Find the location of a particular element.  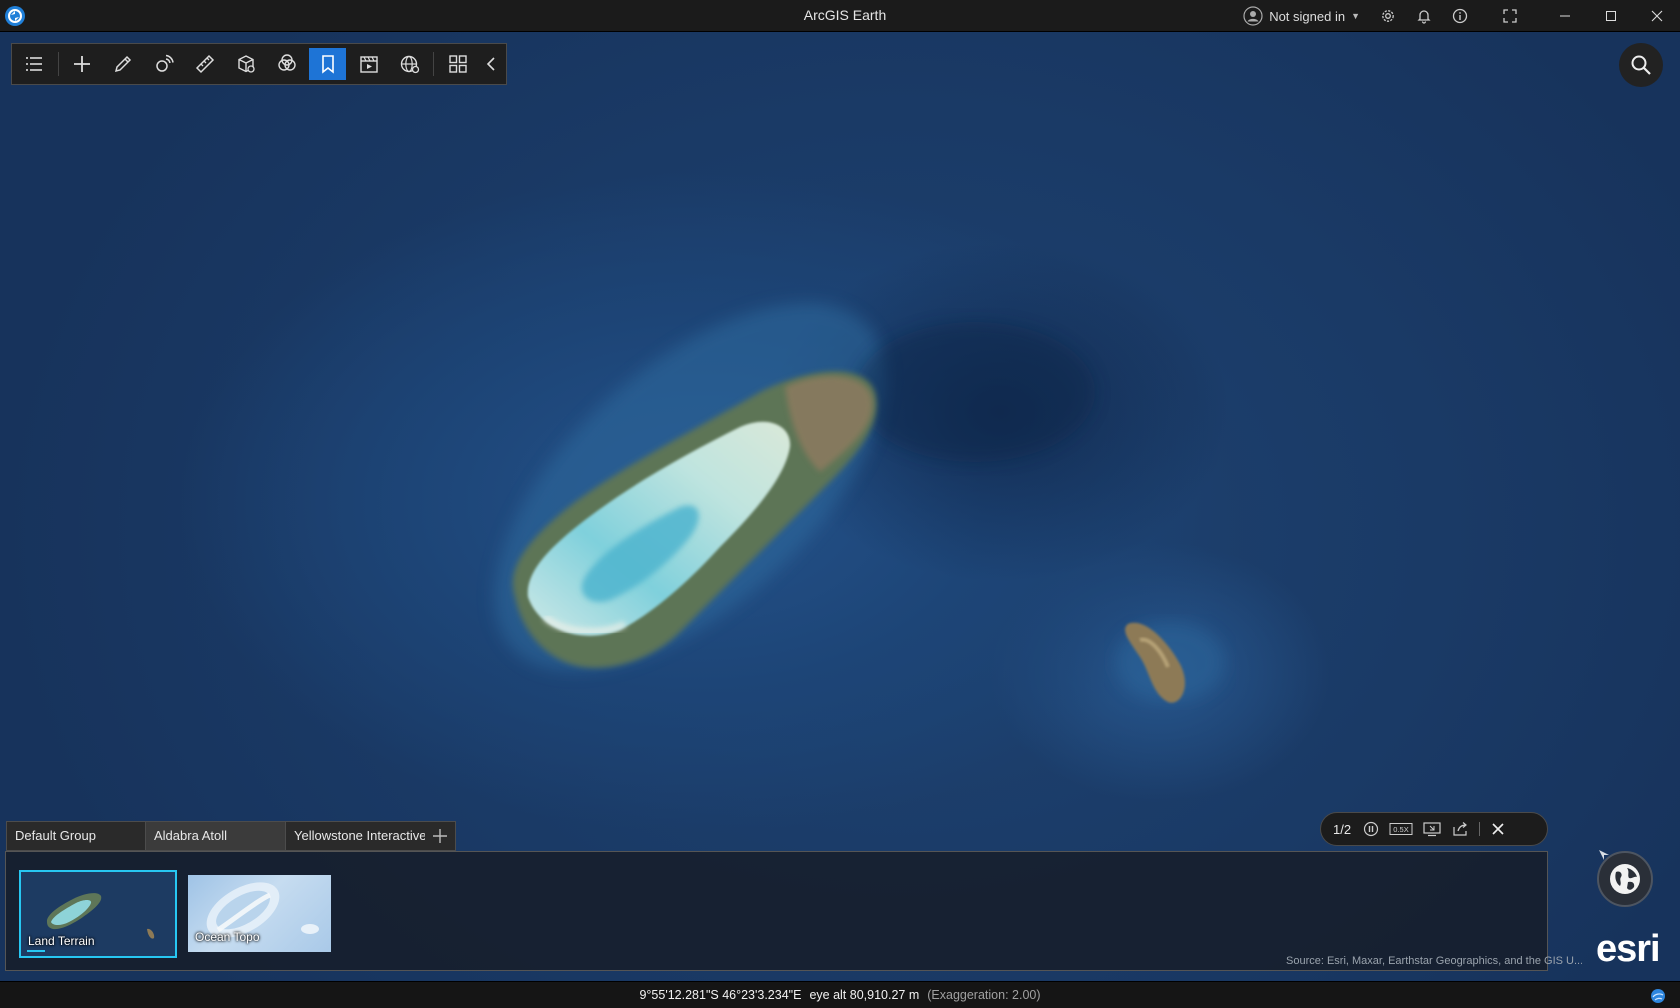

playback-speed-button: 0.5X is located at coordinates (1401, 829).